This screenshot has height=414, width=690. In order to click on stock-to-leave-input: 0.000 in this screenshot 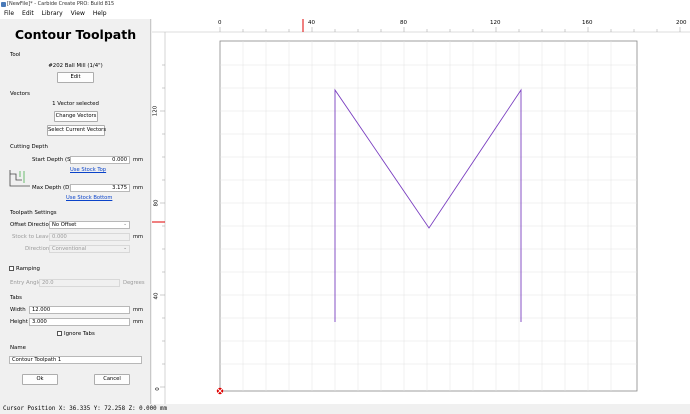, I will do `click(89, 237)`.